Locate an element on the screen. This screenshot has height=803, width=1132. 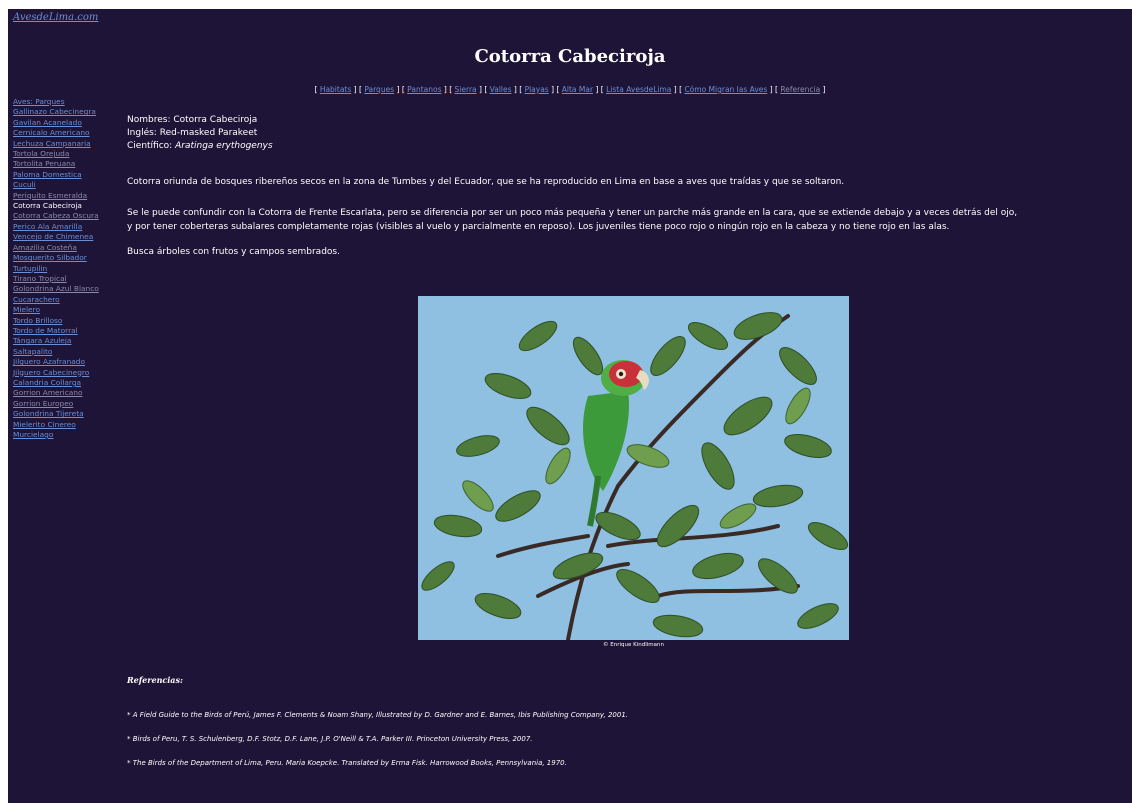
site-name-link: AvesdeLima.com is located at coordinates (55, 17).